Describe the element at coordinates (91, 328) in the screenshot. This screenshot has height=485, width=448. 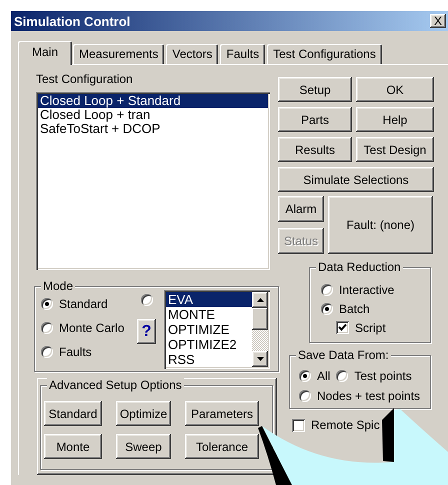
I see `radio-label: Monte Carlo` at that location.